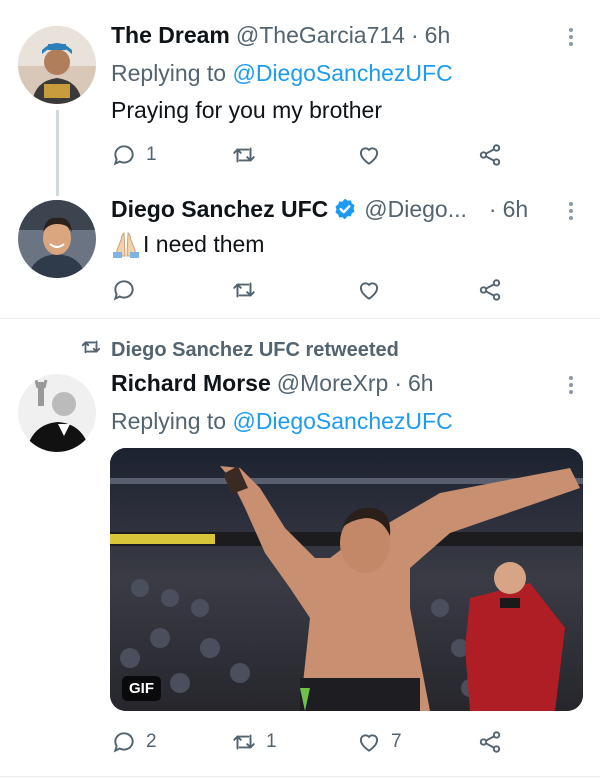 This screenshot has width=600, height=778. I want to click on tweet-text: I need them, so click(187, 244).